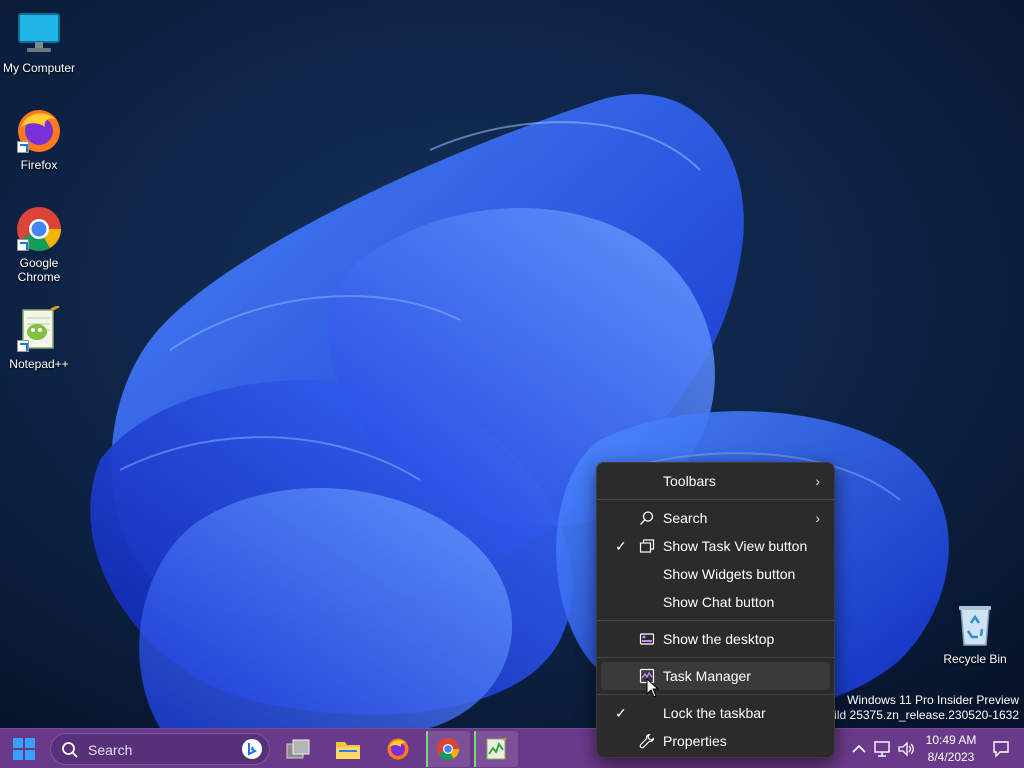 Image resolution: width=1024 pixels, height=768 pixels. What do you see at coordinates (975, 659) in the screenshot?
I see `desktop-icon-label: Recycle Bin` at bounding box center [975, 659].